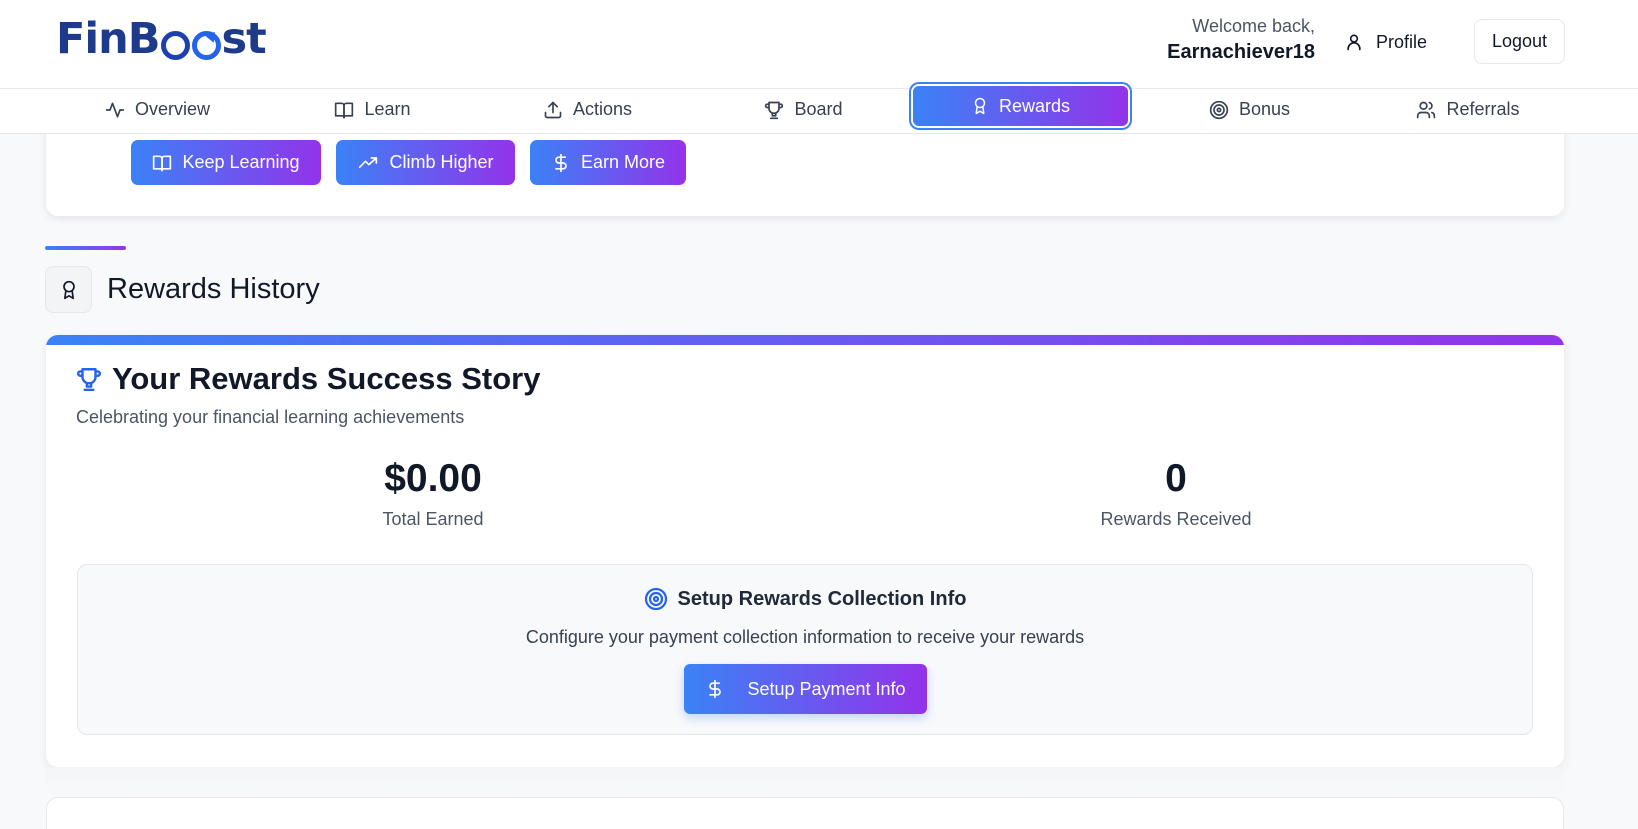 The width and height of the screenshot is (1638, 829). I want to click on tab-label: Referrals, so click(1483, 109).